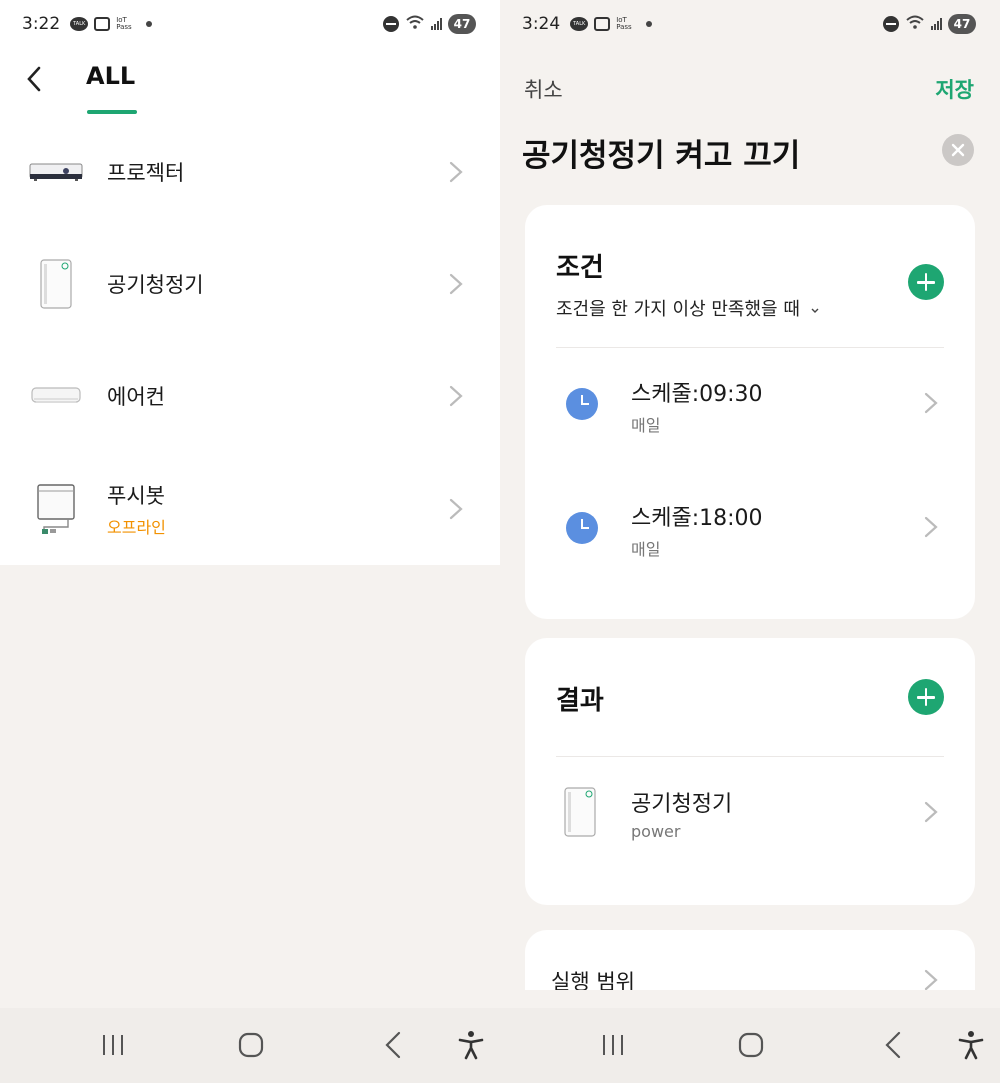 The height and width of the screenshot is (1083, 1000). Describe the element at coordinates (250, 396) in the screenshot. I see `device-item-air-conditioner: 에어컨` at that location.